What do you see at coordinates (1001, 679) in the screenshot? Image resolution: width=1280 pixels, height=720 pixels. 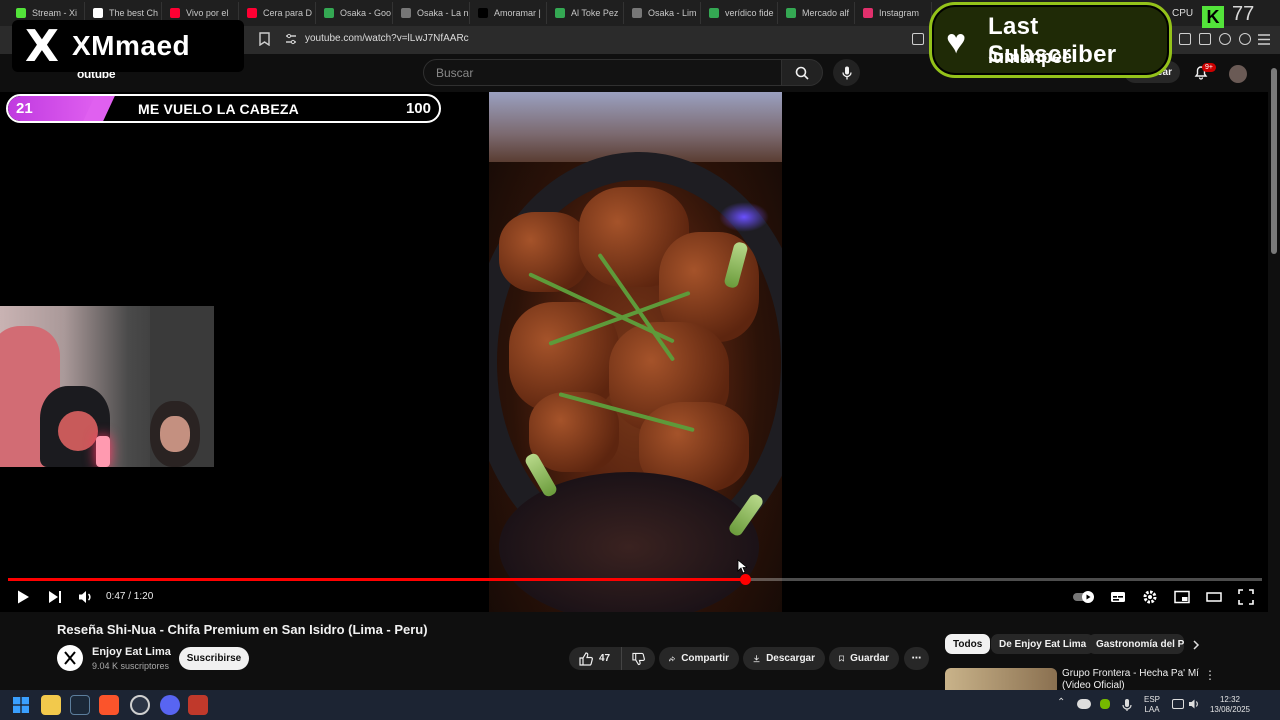 I see `recommended-video-thumbnail` at bounding box center [1001, 679].